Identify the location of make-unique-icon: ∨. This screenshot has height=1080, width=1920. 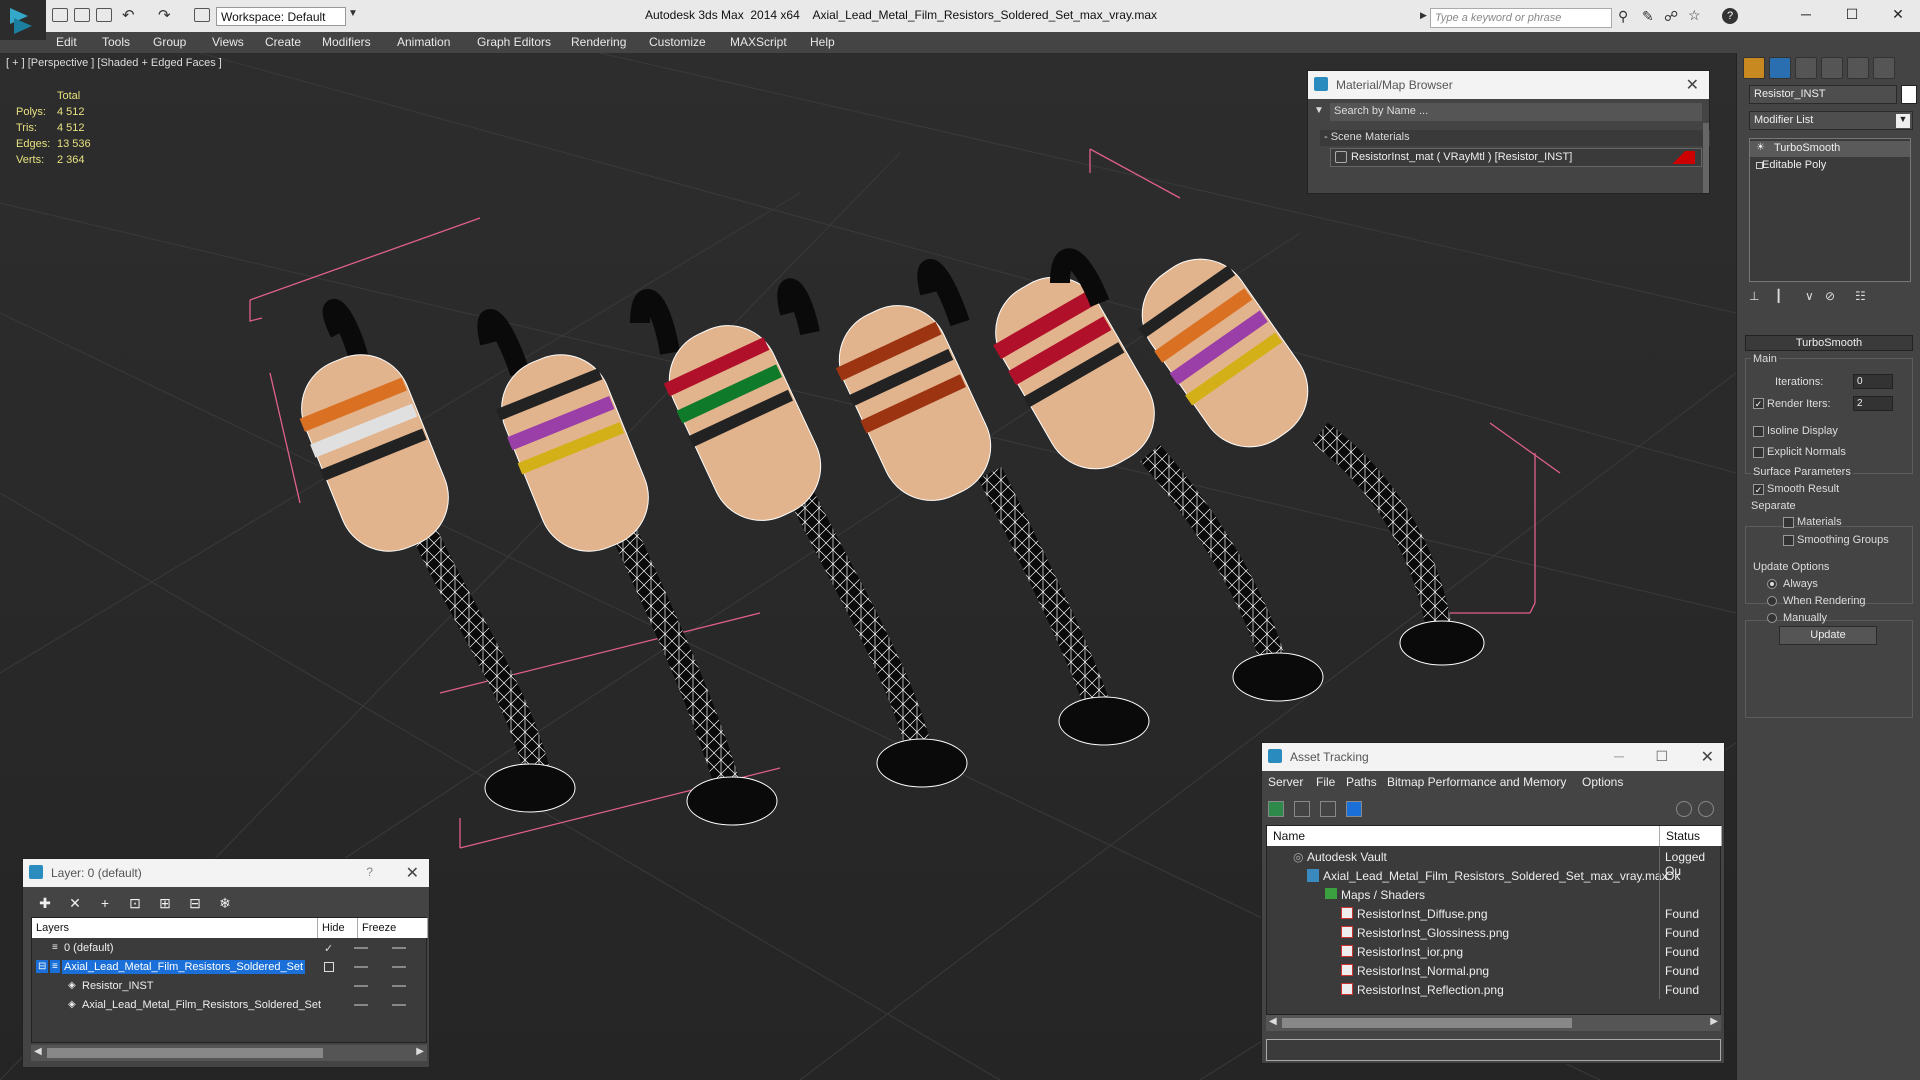
(1809, 296).